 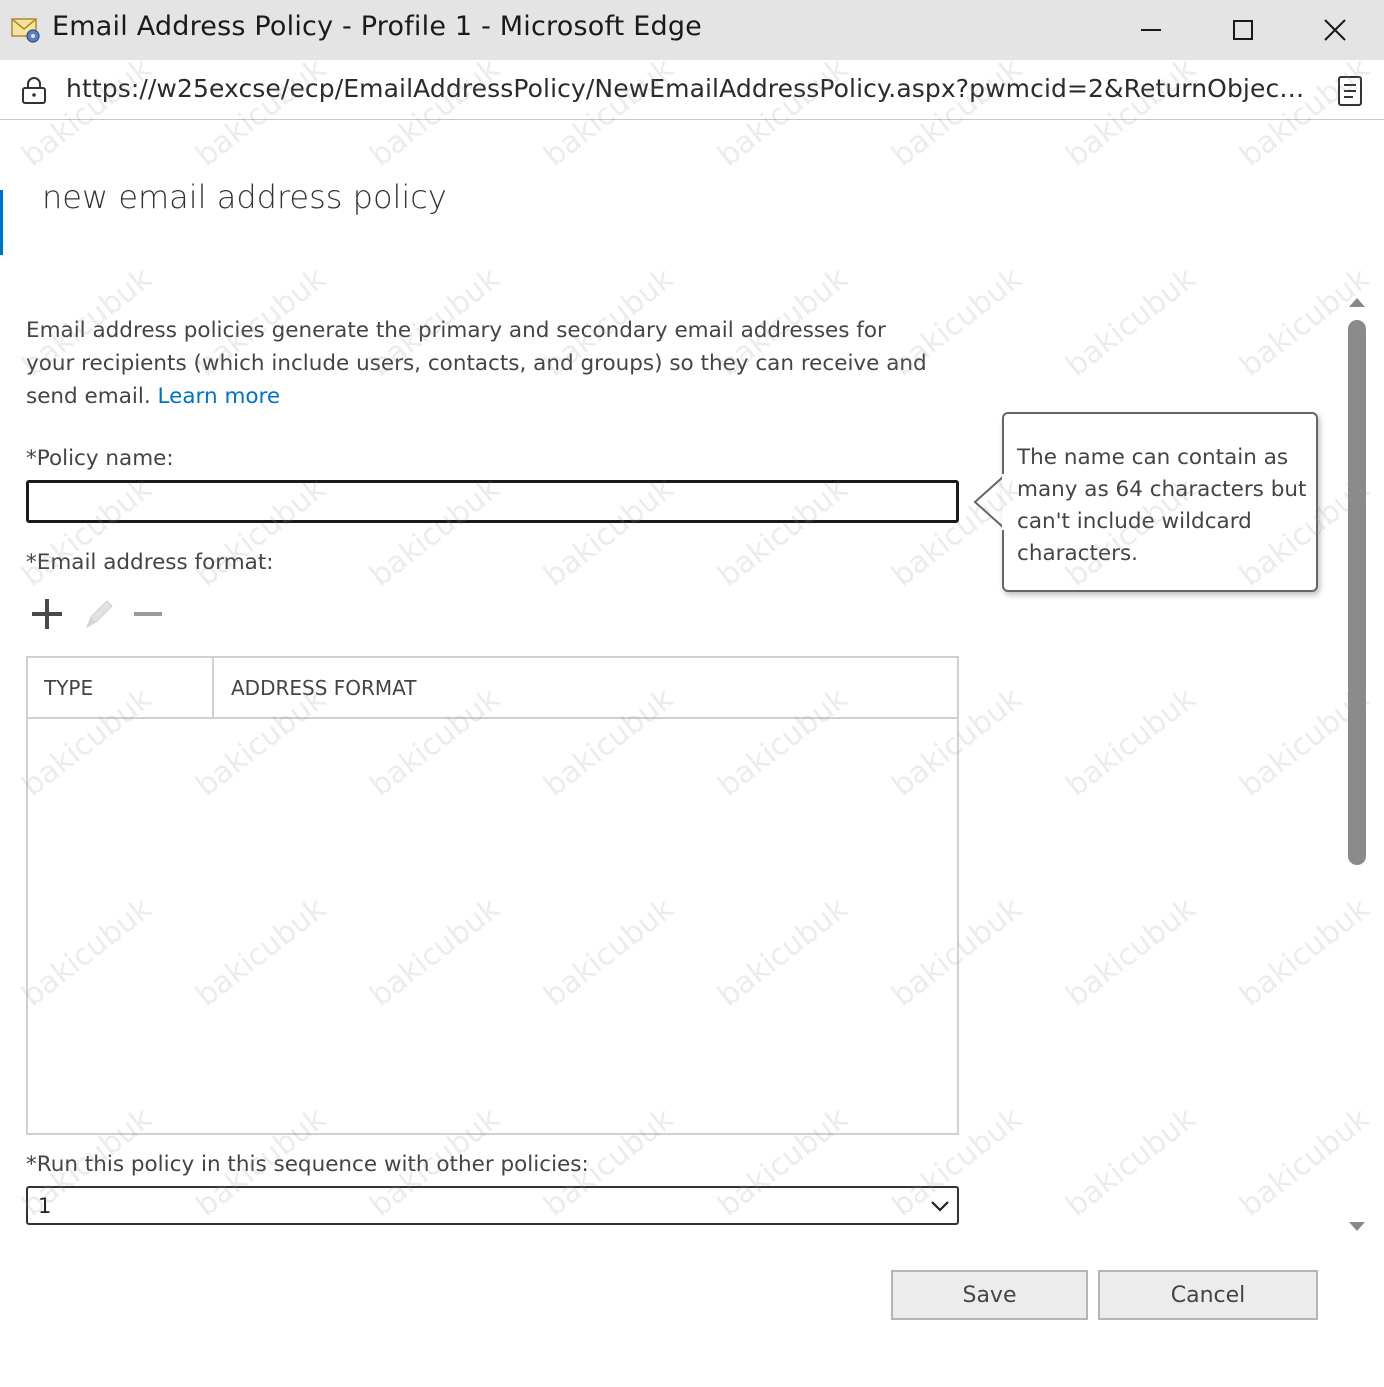 What do you see at coordinates (989, 1295) in the screenshot?
I see `save-button: Save` at bounding box center [989, 1295].